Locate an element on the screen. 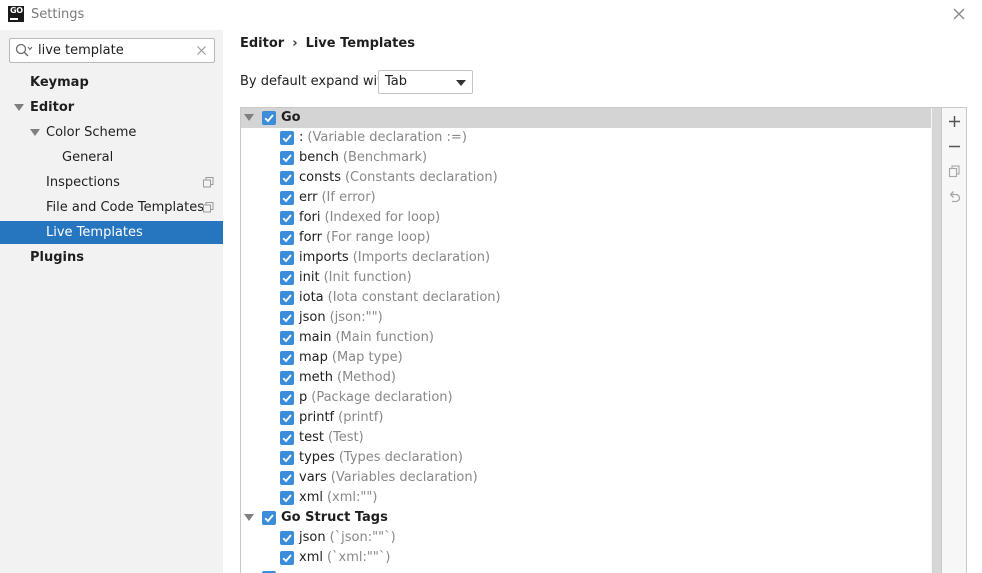 This screenshot has height=573, width=982. sidebar-item-live-templates: Live Templates is located at coordinates (111, 232).